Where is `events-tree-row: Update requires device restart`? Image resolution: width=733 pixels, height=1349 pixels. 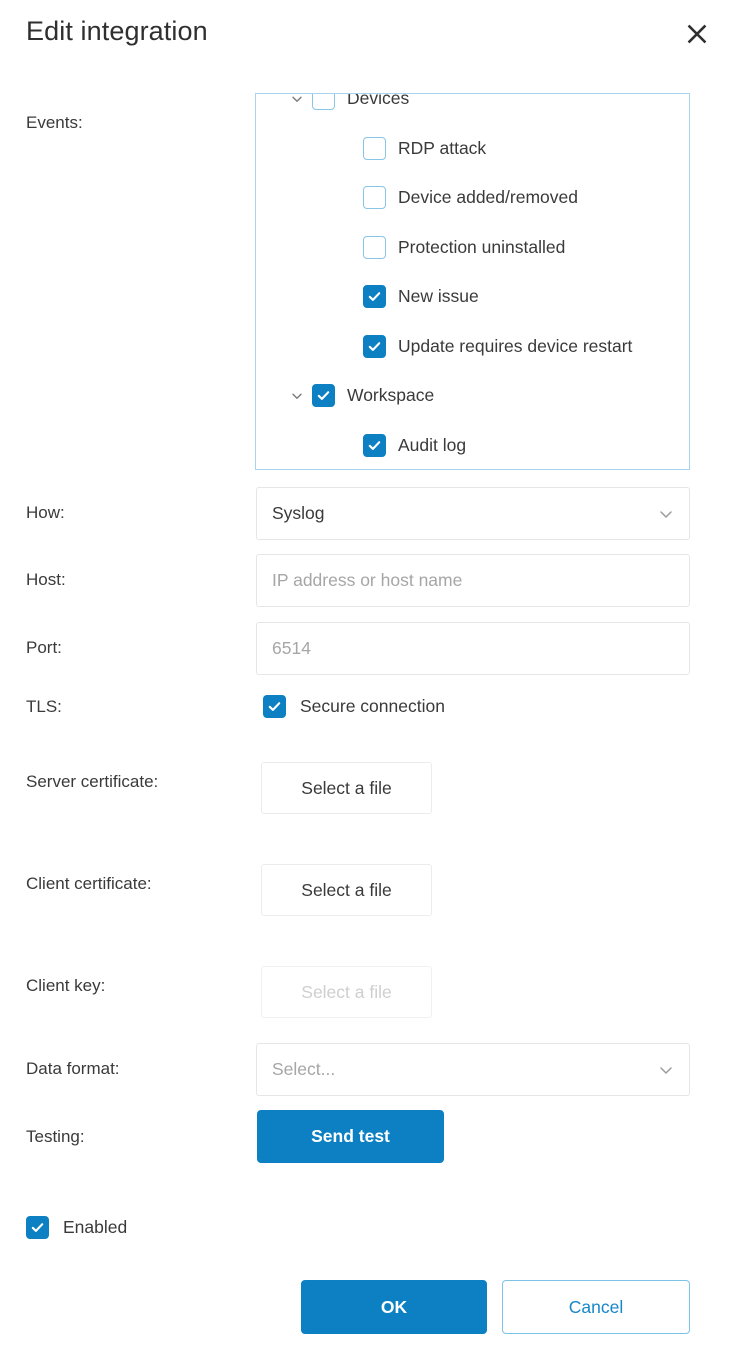 events-tree-row: Update requires device restart is located at coordinates (472, 347).